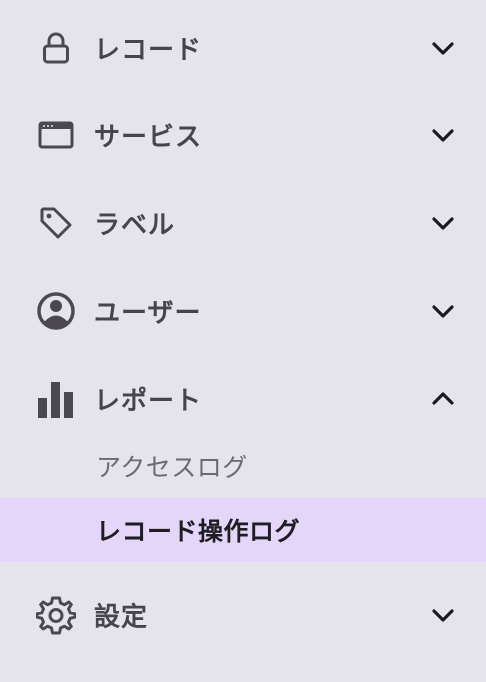 The width and height of the screenshot is (486, 682). Describe the element at coordinates (56, 223) in the screenshot. I see `tag-icon` at that location.